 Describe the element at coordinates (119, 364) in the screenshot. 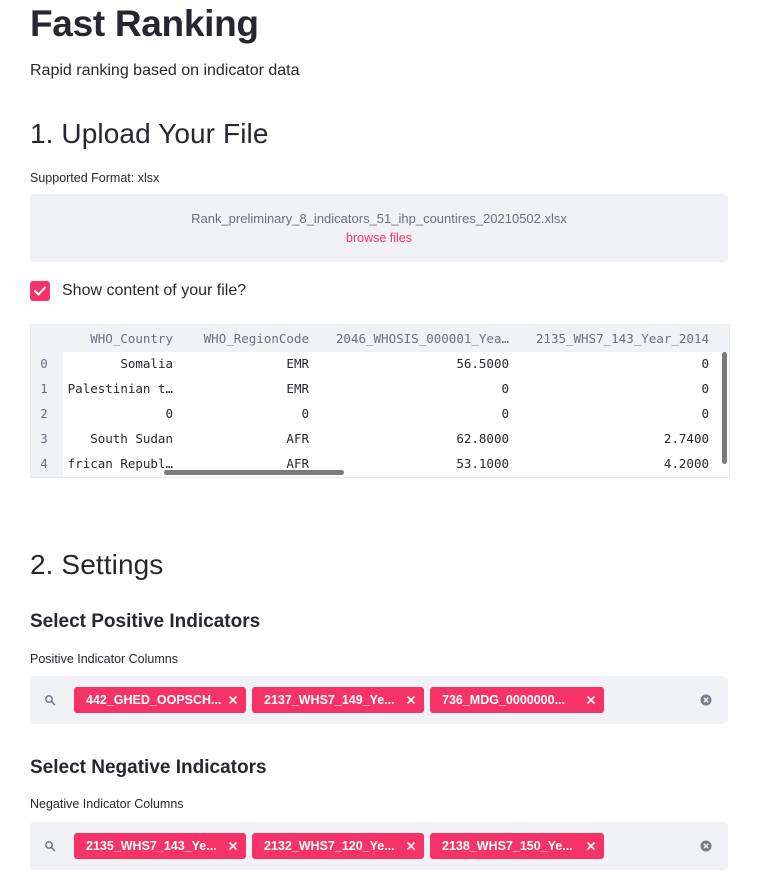

I see `table-cell: Somalia` at that location.